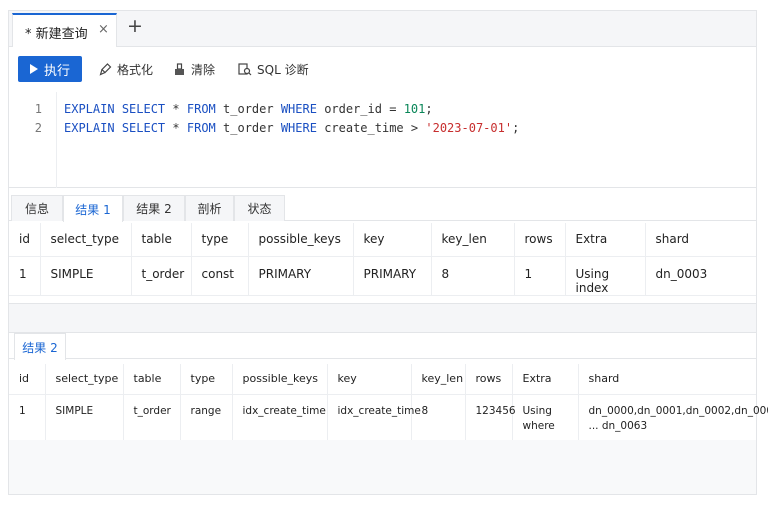 The image size is (768, 512). What do you see at coordinates (545, 418) in the screenshot?
I see `table-cell: Using where` at bounding box center [545, 418].